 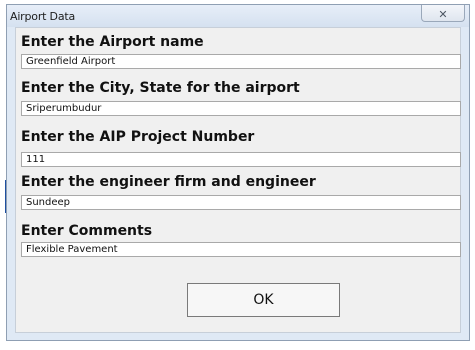 I want to click on comments-input, so click(x=241, y=249).